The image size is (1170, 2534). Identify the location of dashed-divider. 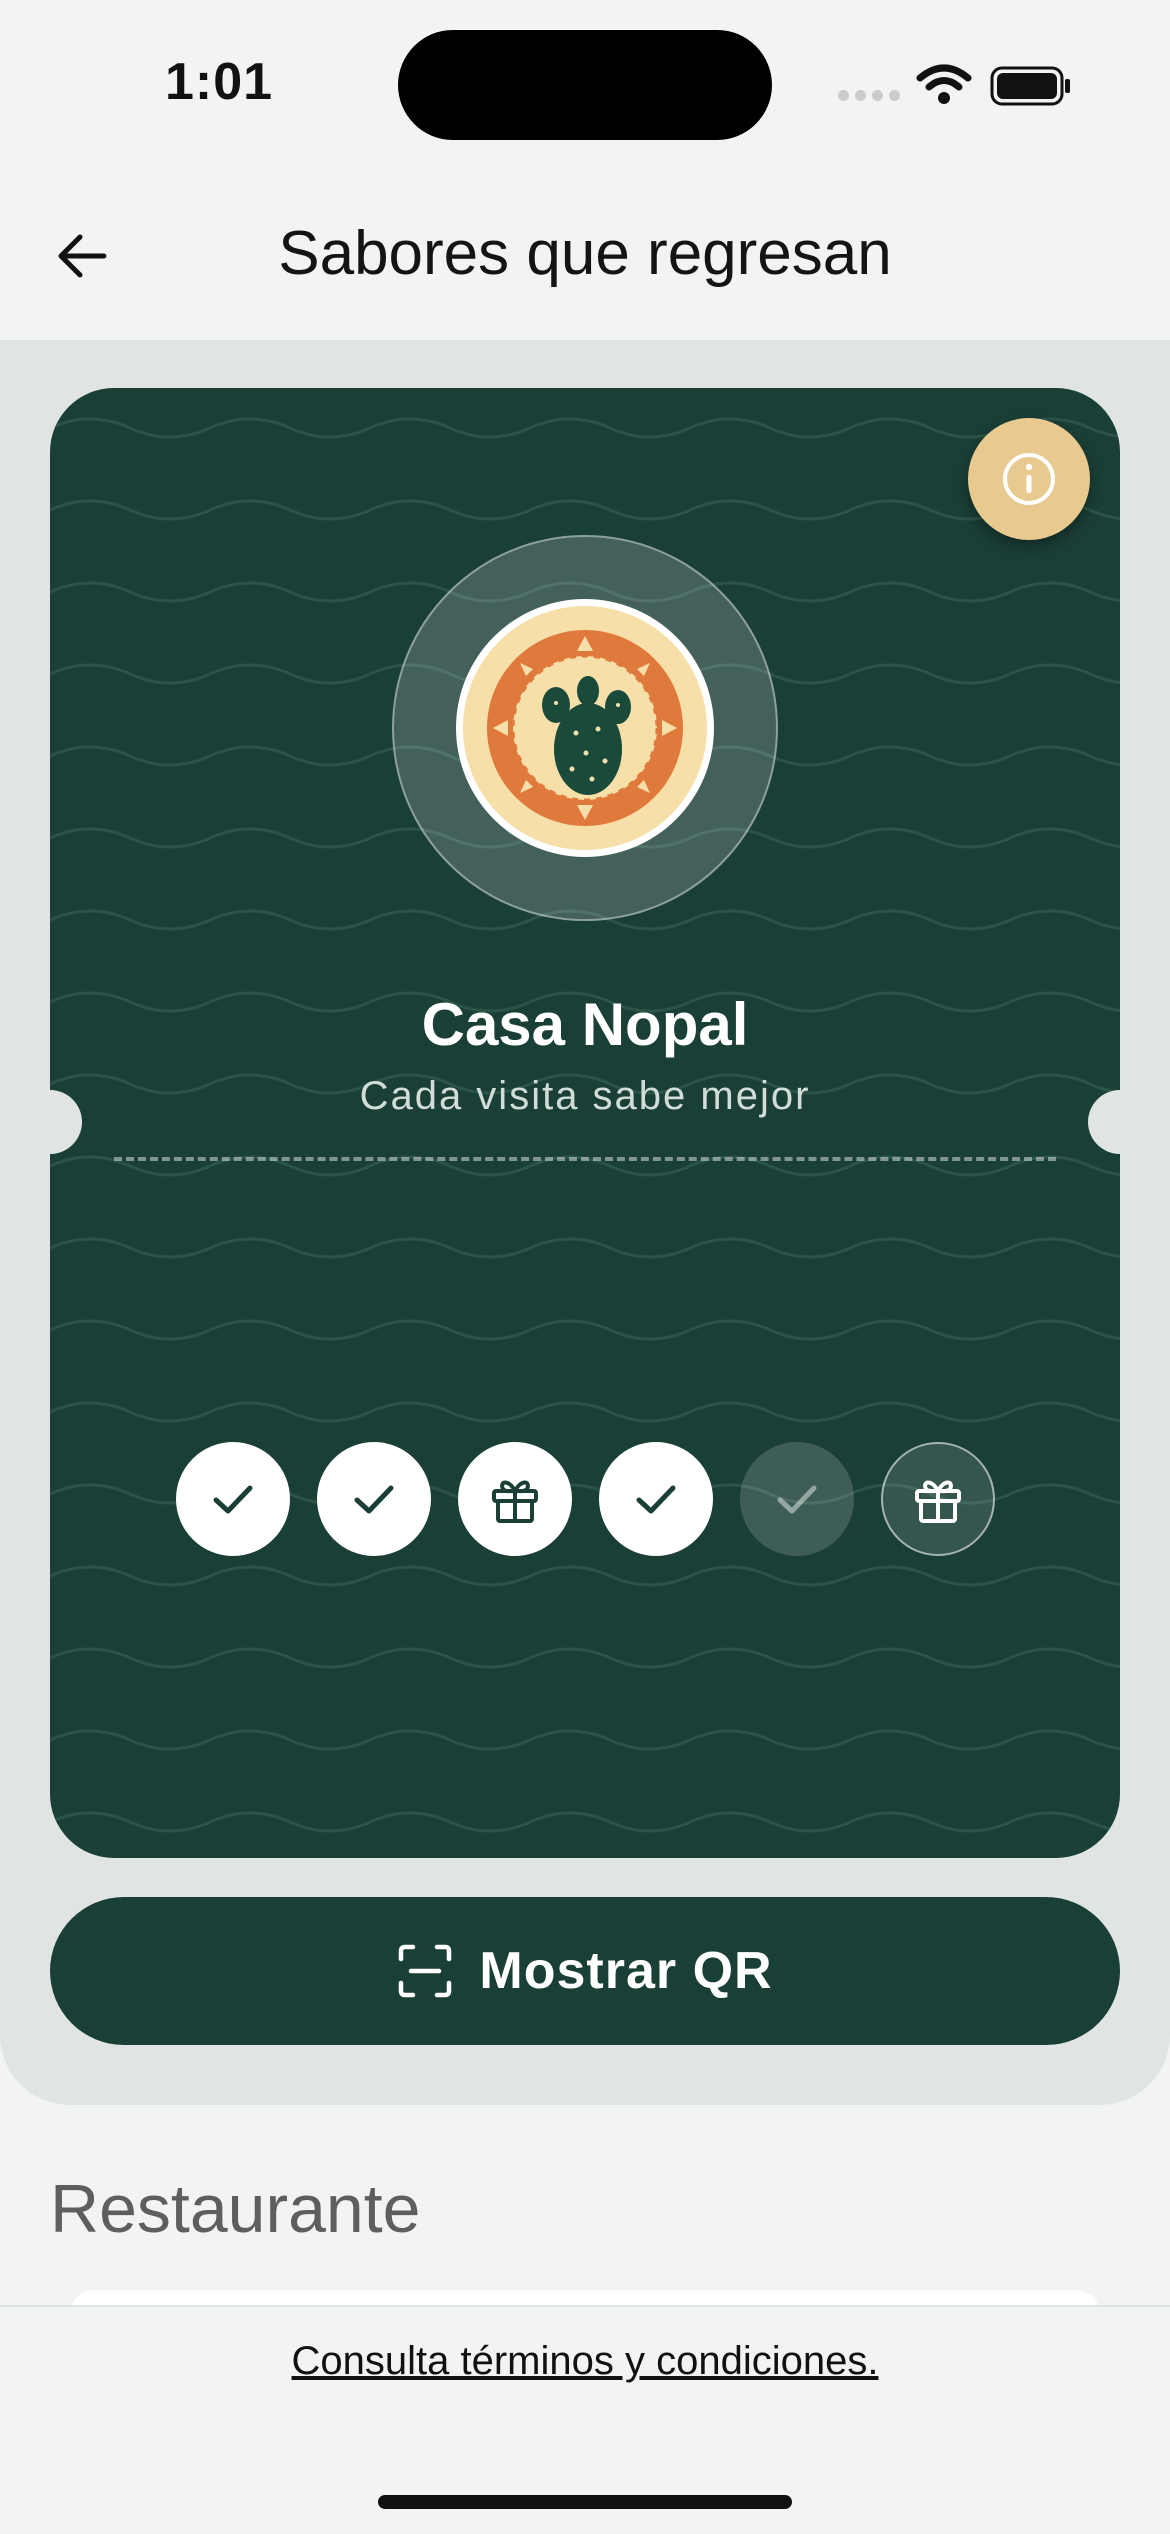
(585, 1159).